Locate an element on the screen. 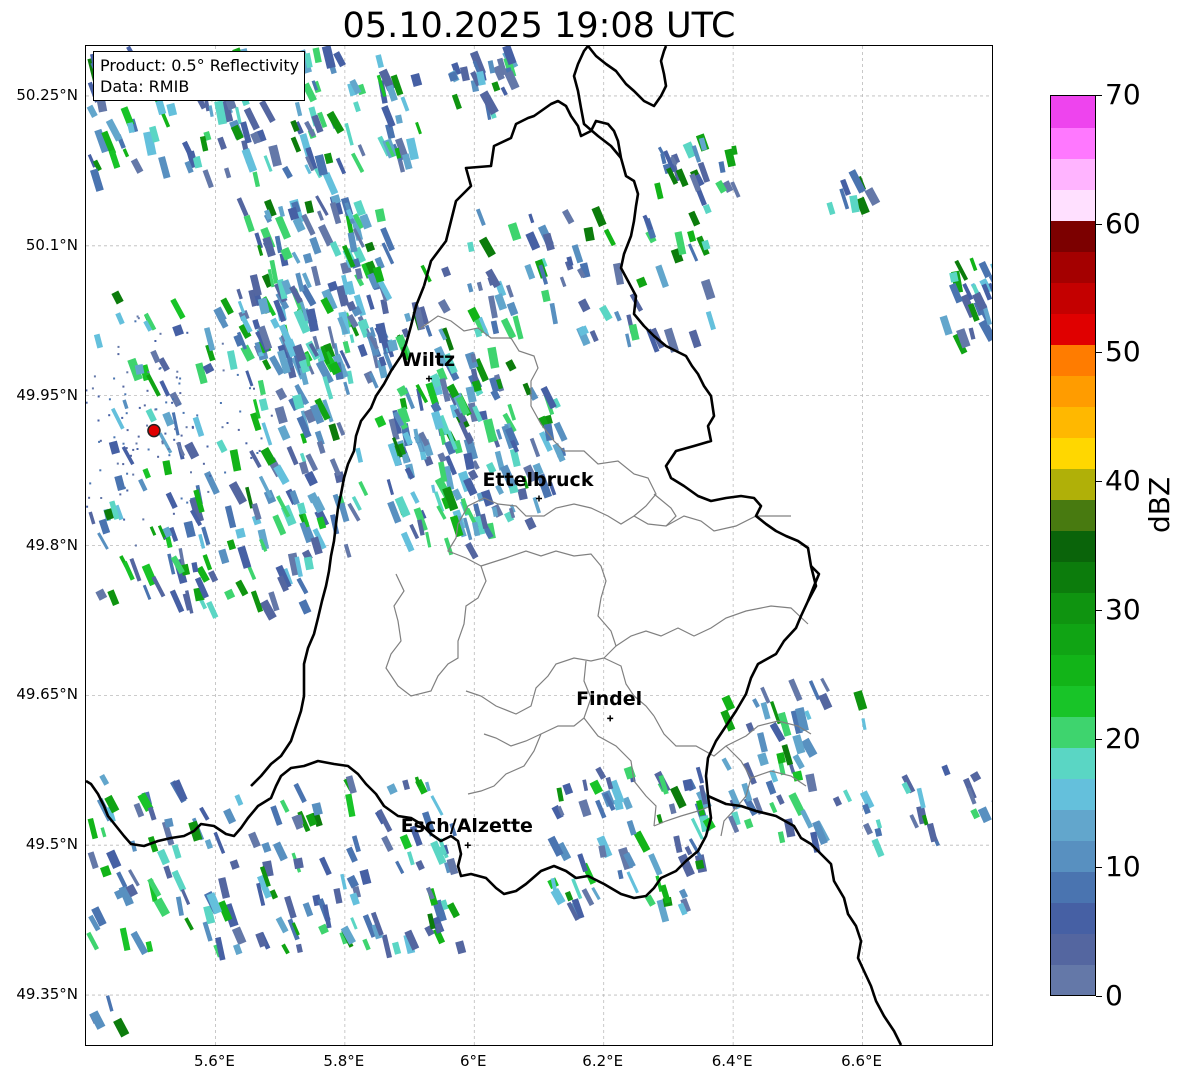 The width and height of the screenshot is (1184, 1081). colorbar-tick-label: 0 is located at coordinates (1114, 995).